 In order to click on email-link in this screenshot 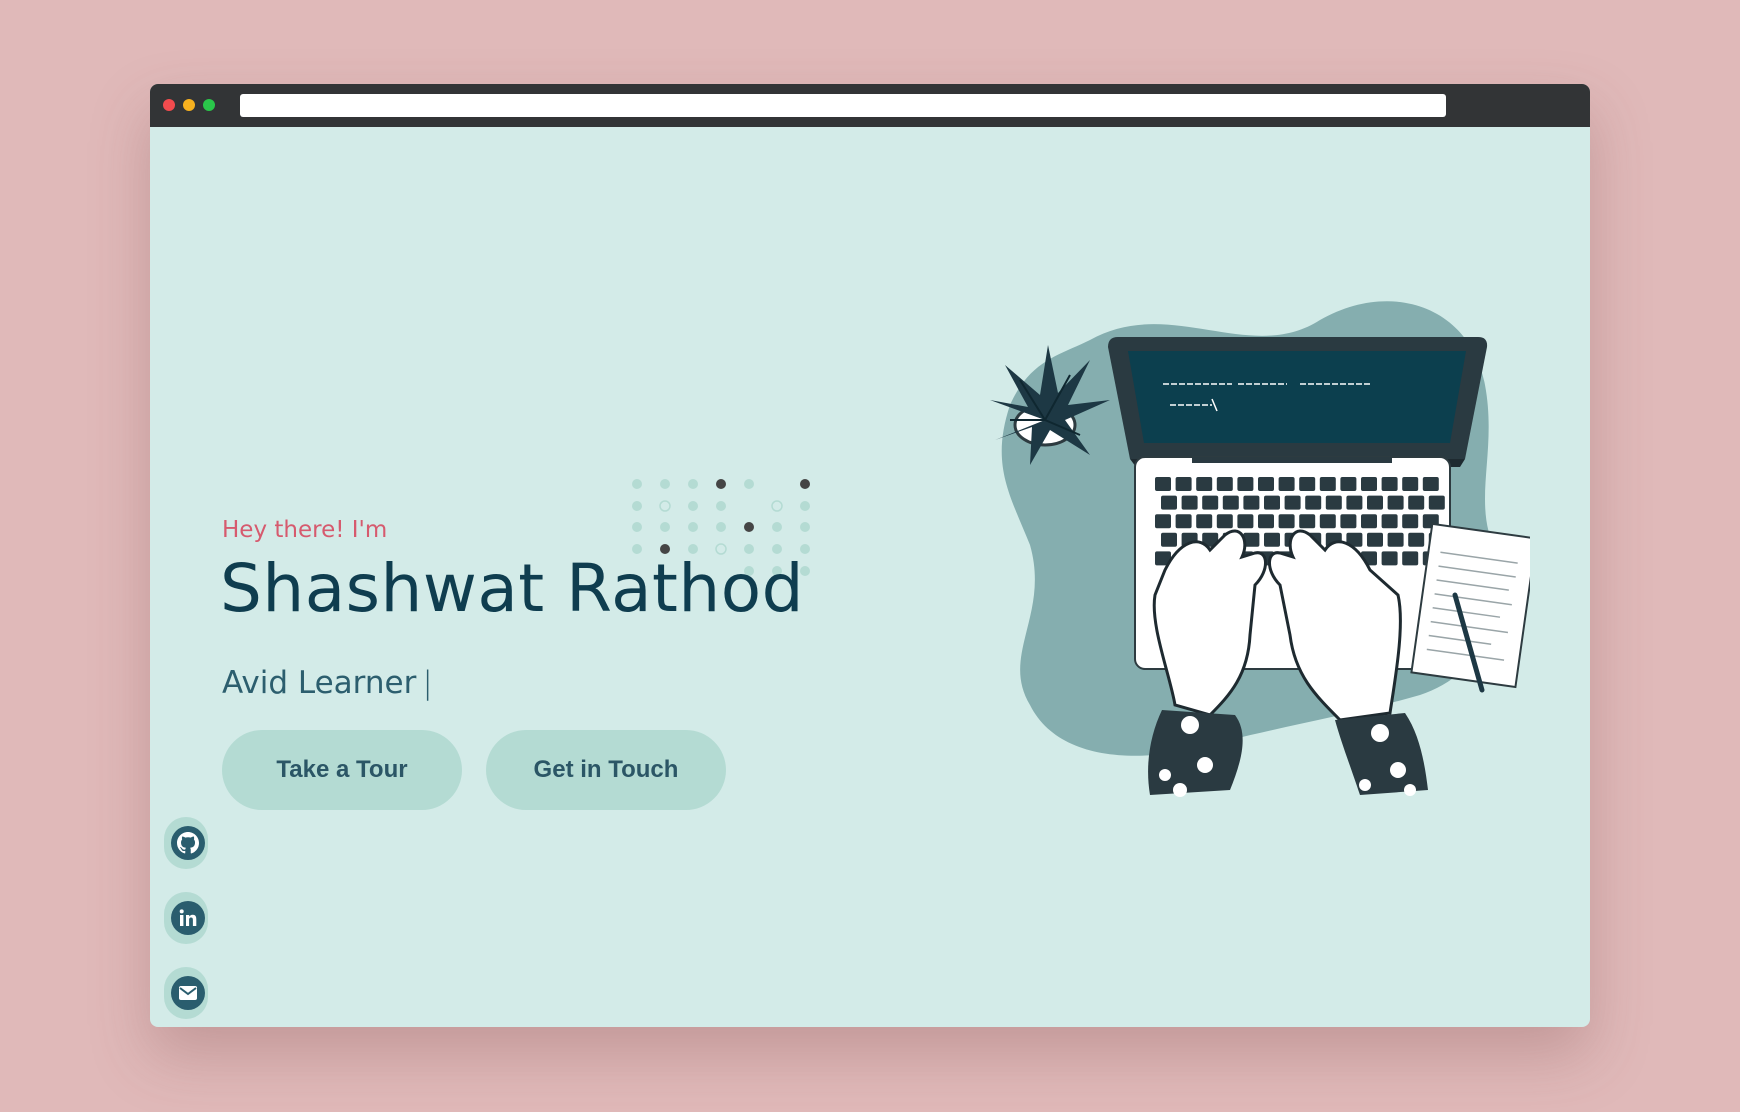, I will do `click(186, 993)`.